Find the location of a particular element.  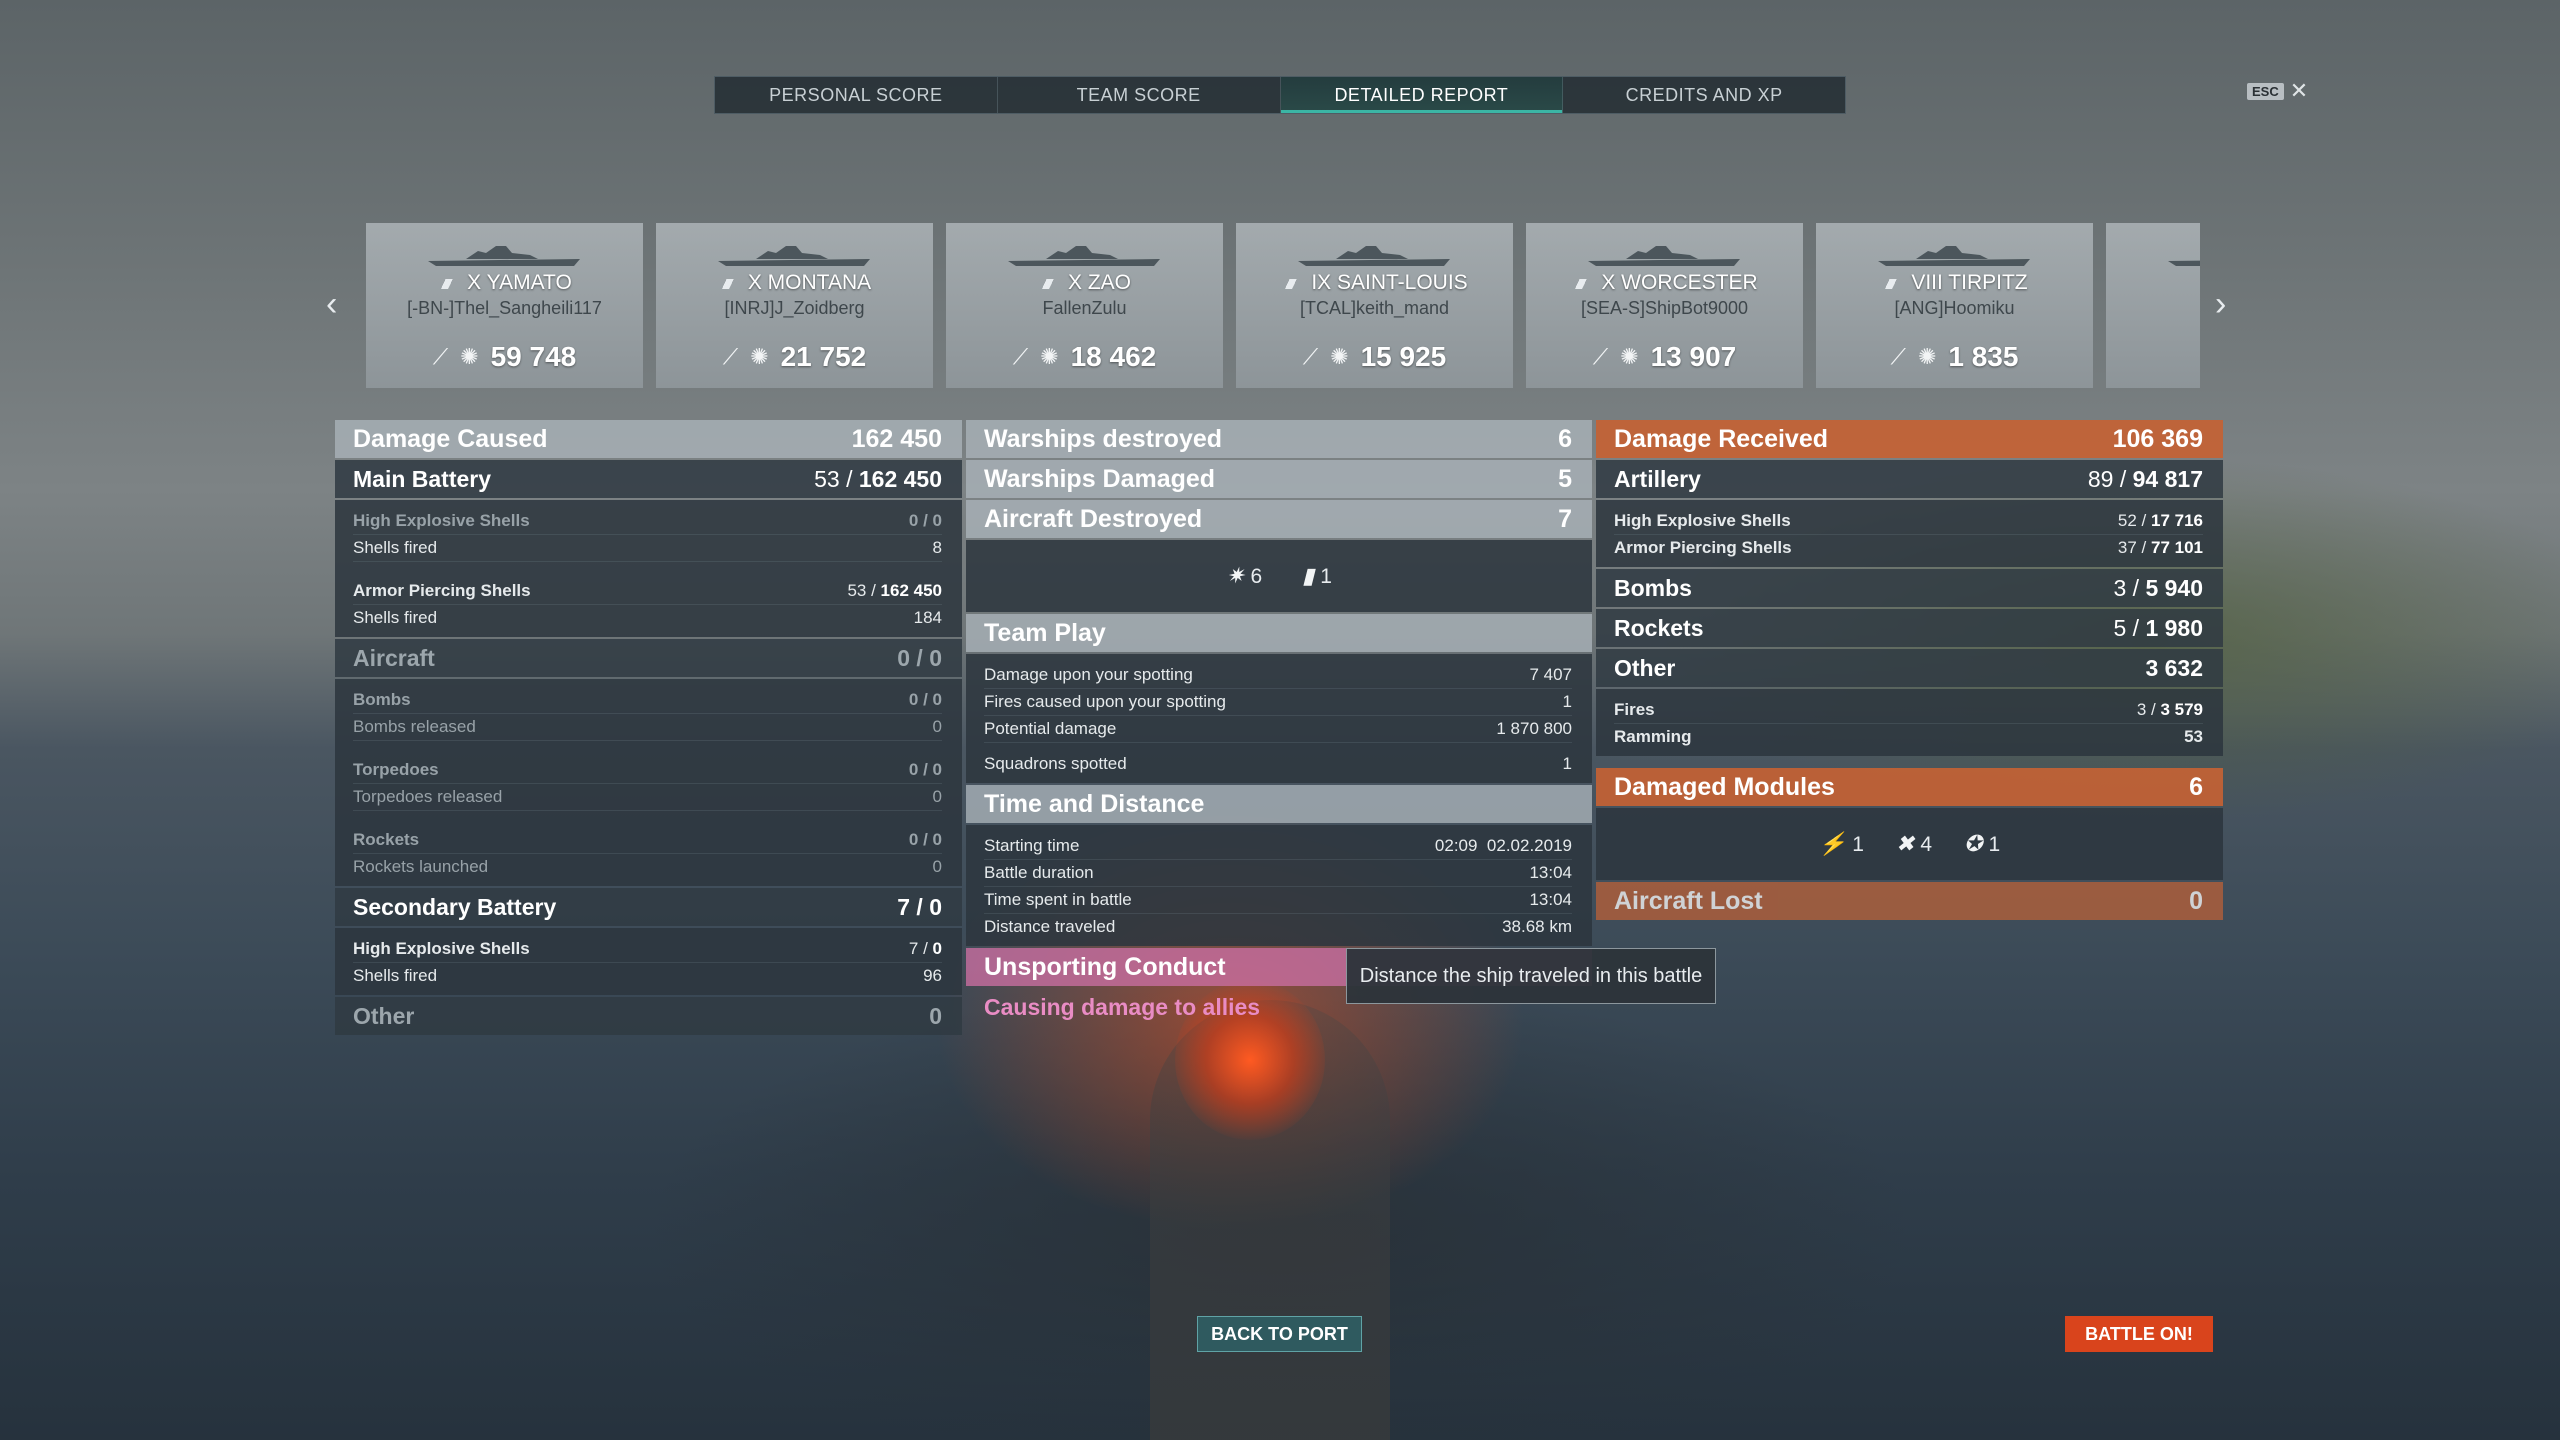

other-damage-header: Other 0 is located at coordinates (648, 1016).